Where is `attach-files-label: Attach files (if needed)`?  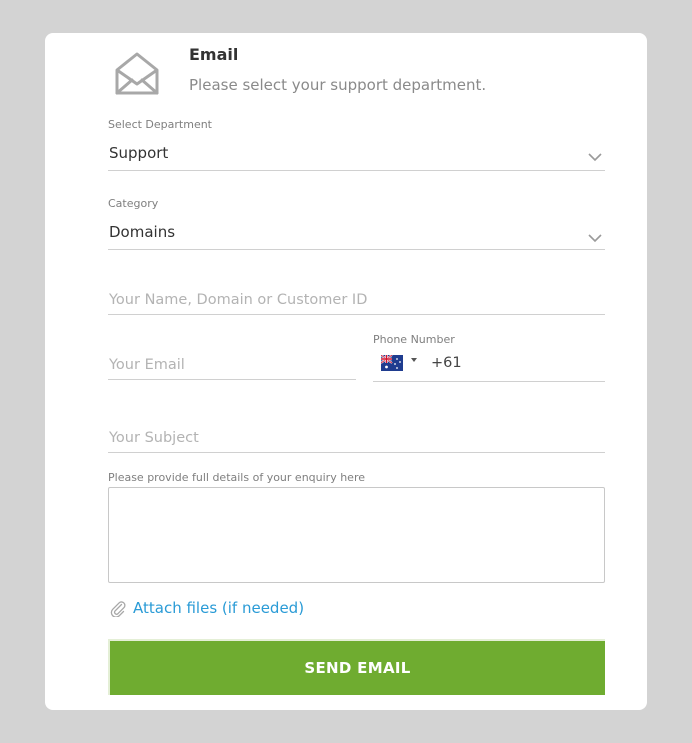
attach-files-label: Attach files (if needed) is located at coordinates (219, 608).